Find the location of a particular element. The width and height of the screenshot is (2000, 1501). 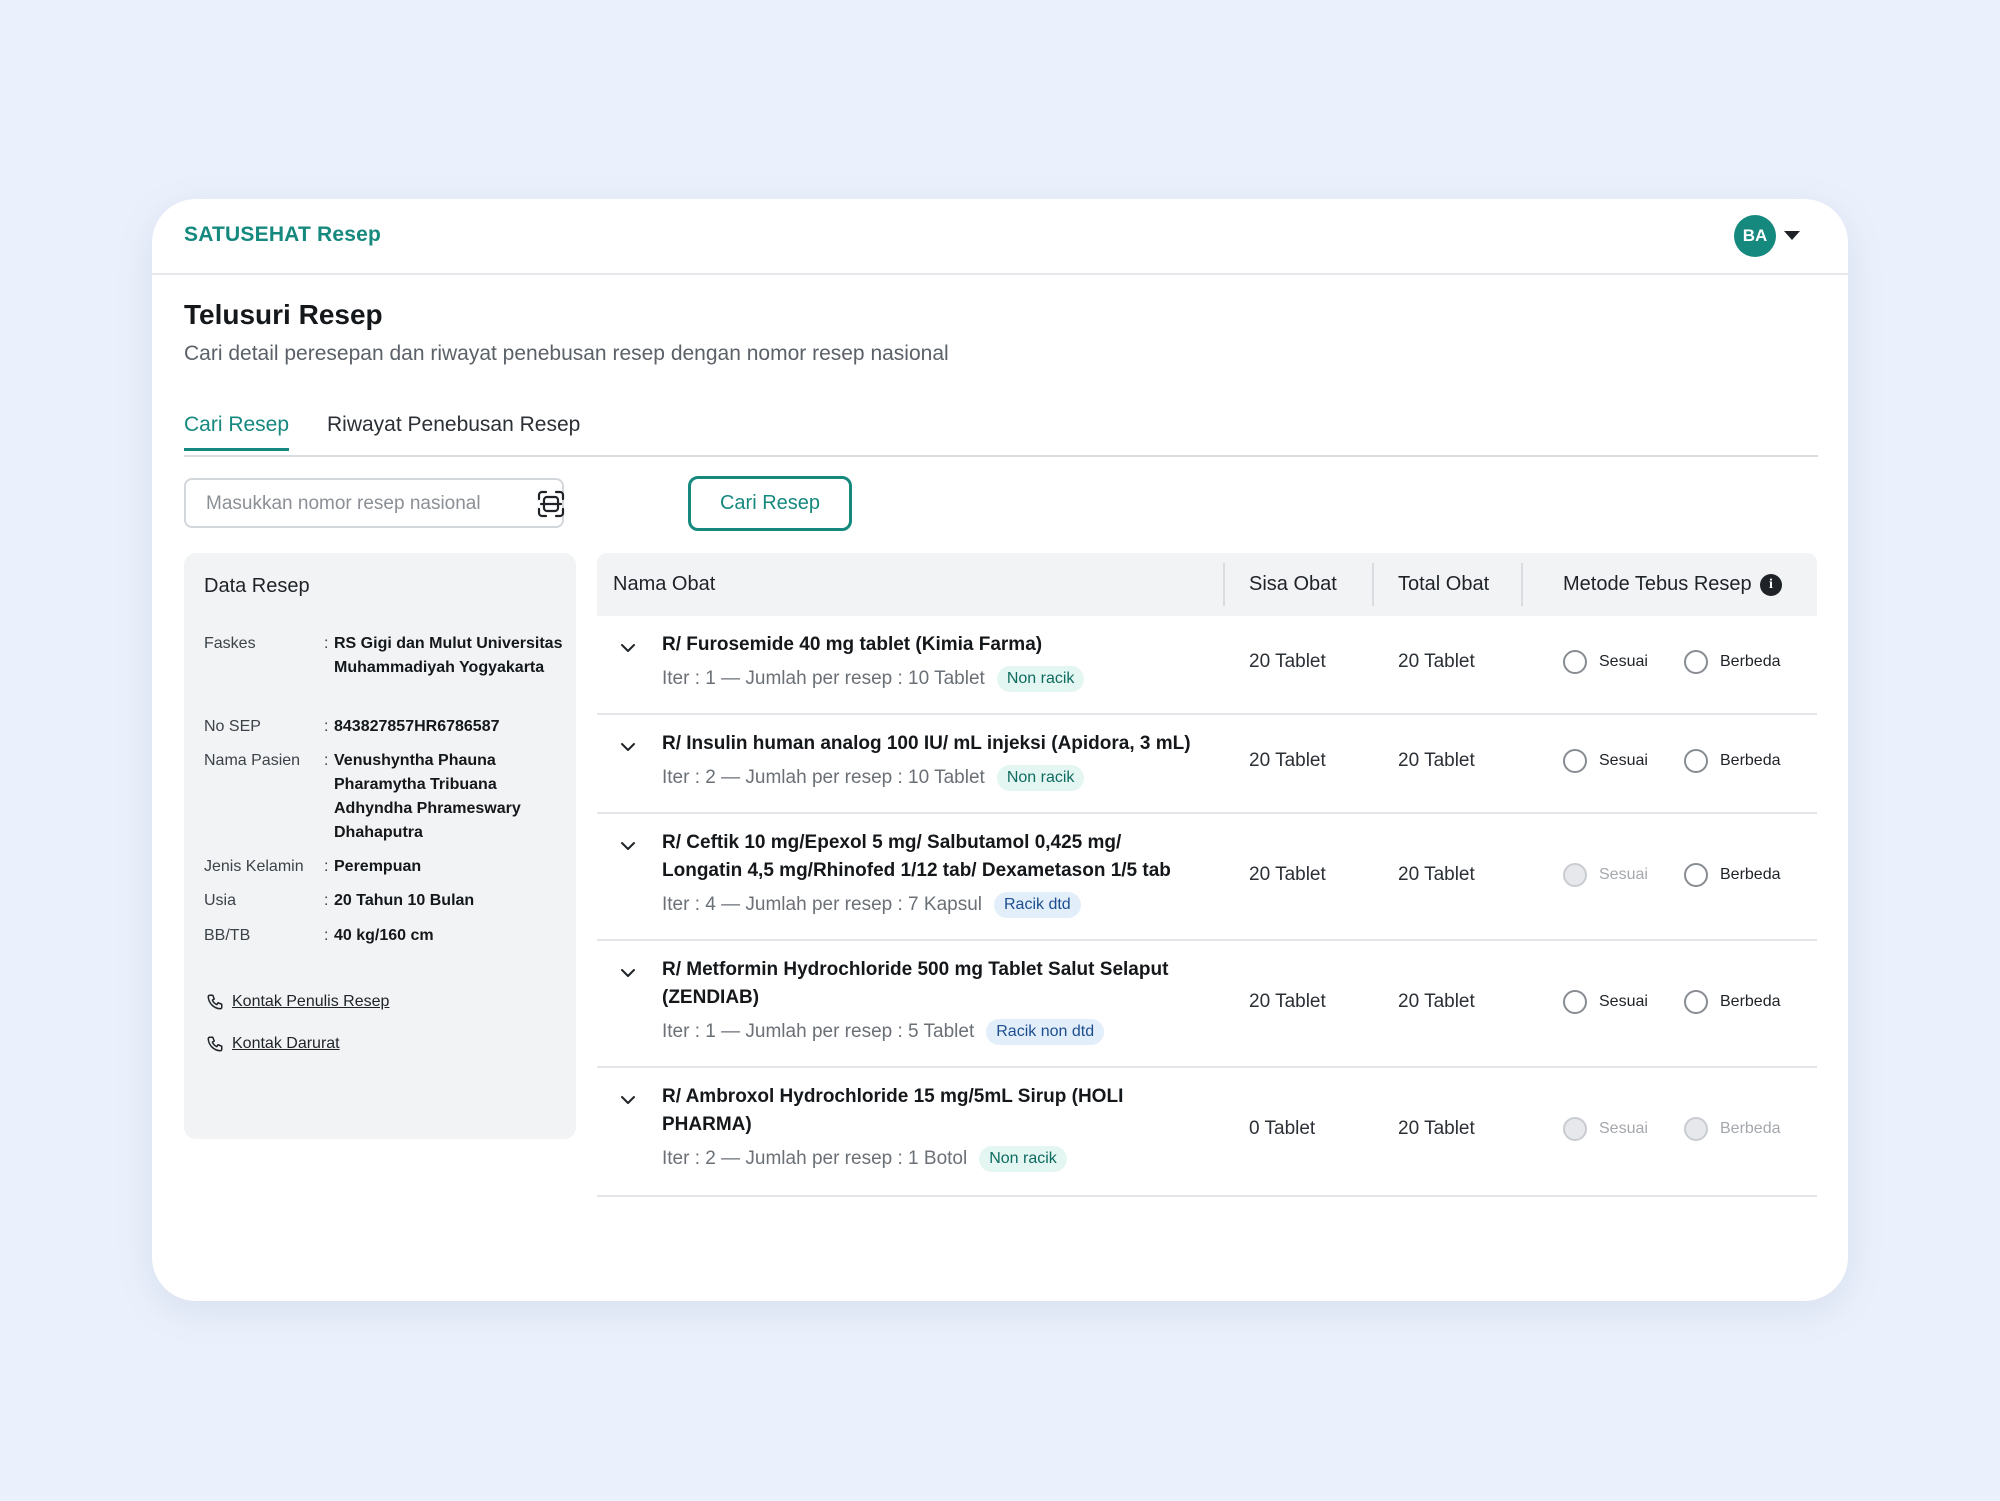

avatar: BA is located at coordinates (1755, 236).